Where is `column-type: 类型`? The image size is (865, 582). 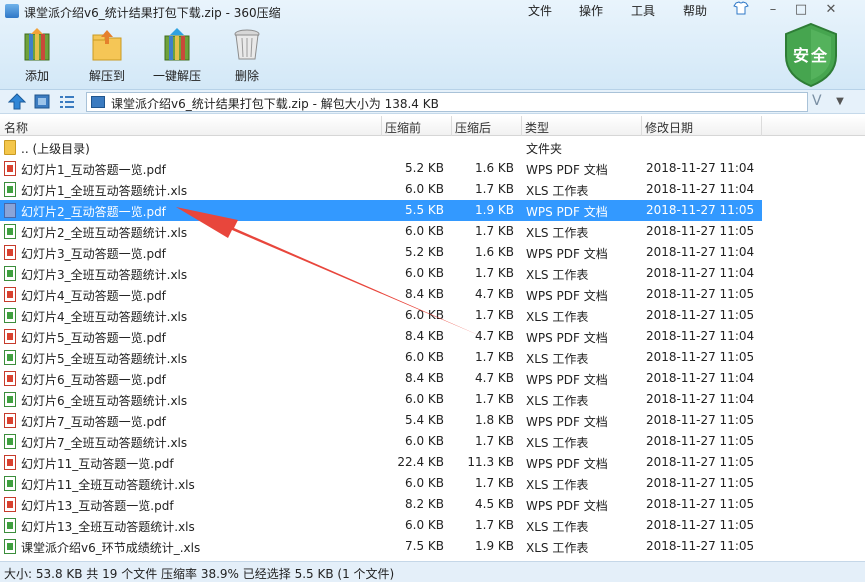
column-type: 类型 is located at coordinates (537, 127).